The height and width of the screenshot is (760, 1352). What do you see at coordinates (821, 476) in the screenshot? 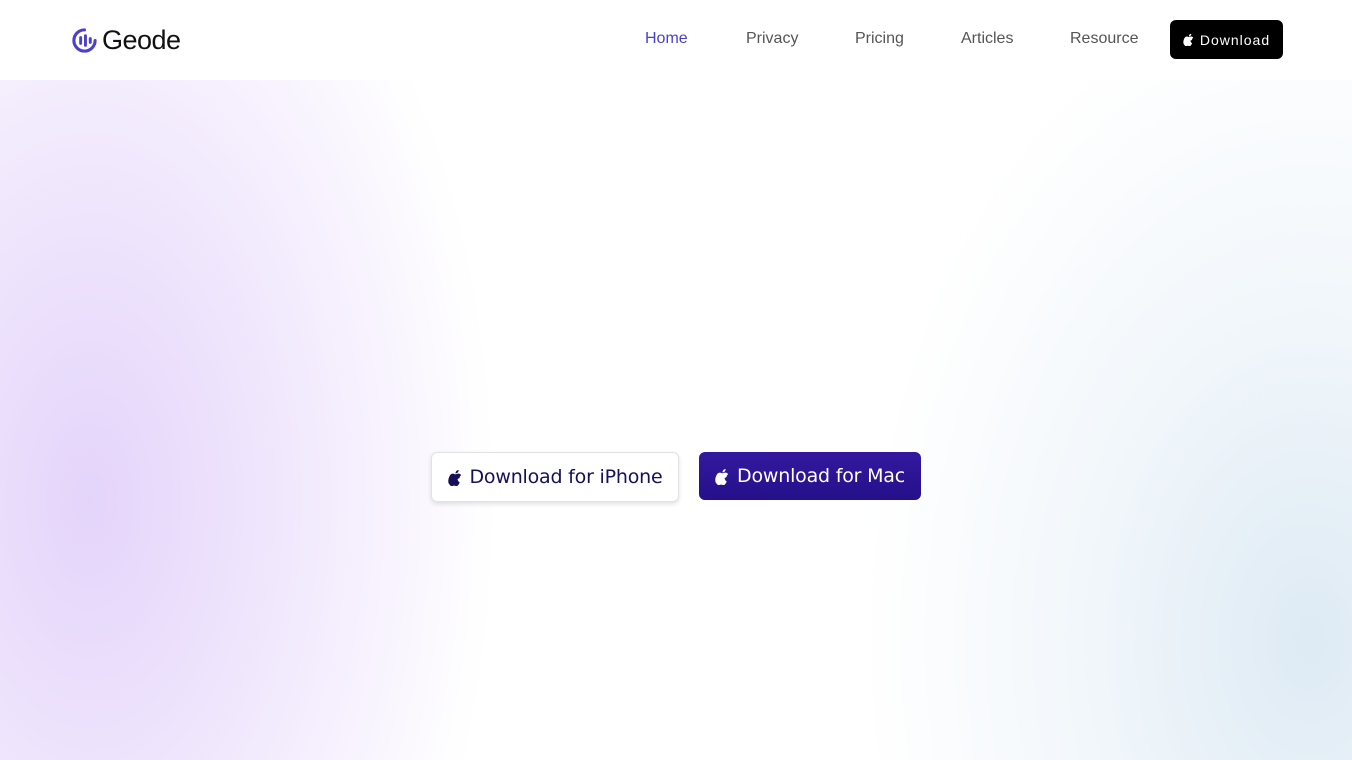
I see `download-mac-label: Download for Mac` at bounding box center [821, 476].